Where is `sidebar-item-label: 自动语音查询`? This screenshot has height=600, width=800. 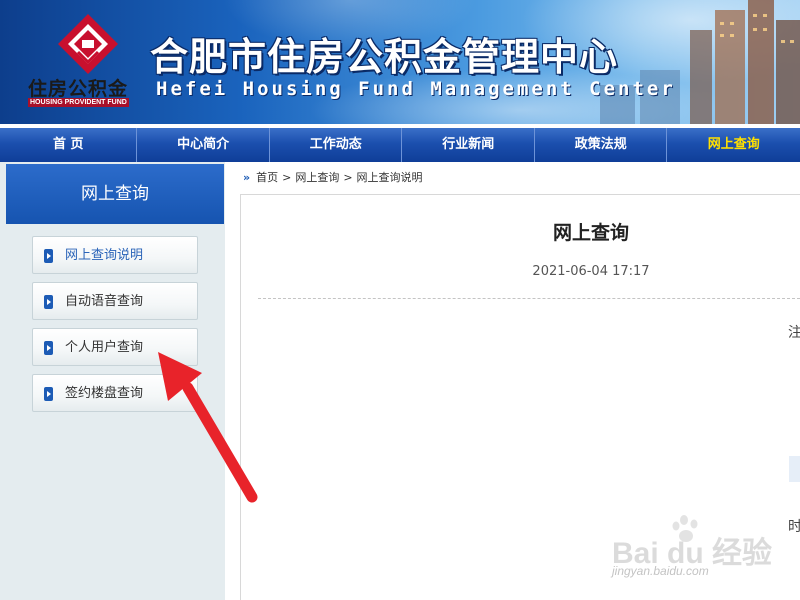 sidebar-item-label: 自动语音查询 is located at coordinates (104, 301).